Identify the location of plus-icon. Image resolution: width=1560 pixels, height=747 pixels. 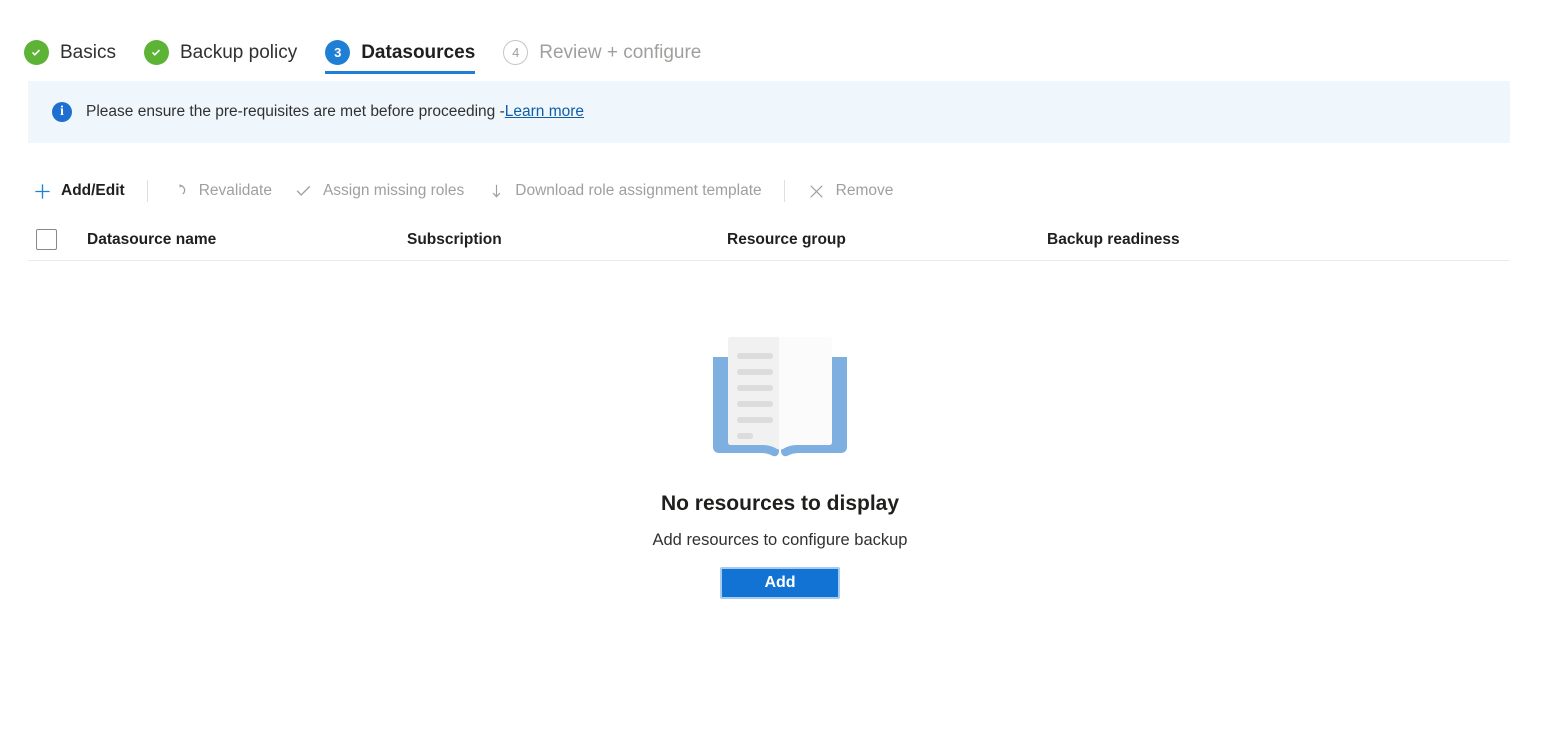
(42, 191).